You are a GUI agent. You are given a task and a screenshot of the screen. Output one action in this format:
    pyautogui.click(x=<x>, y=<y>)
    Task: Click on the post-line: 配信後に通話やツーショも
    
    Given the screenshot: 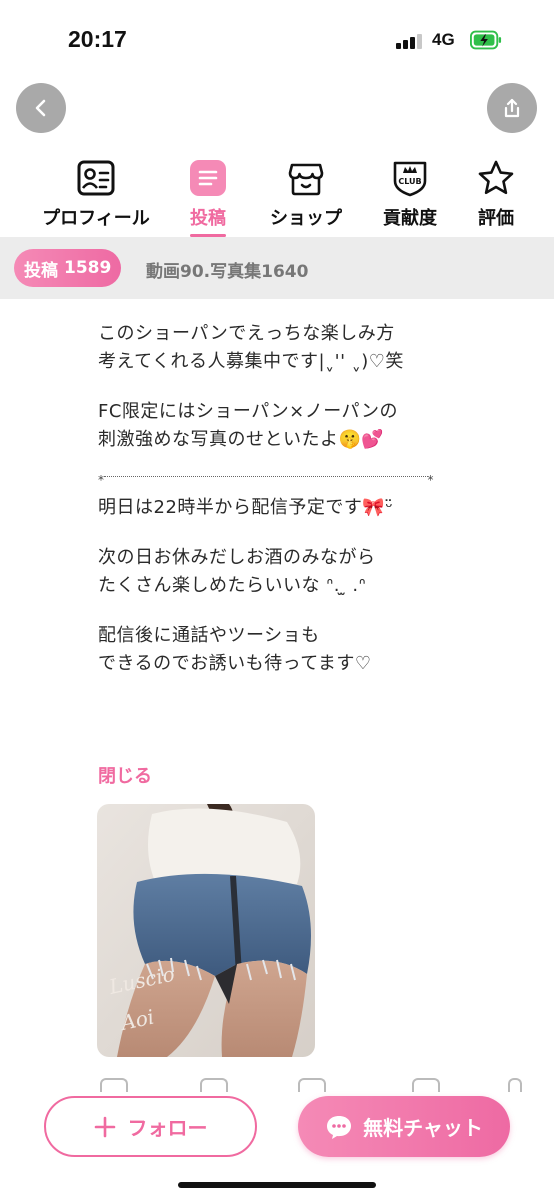 What is the action you would take?
    pyautogui.click(x=209, y=635)
    